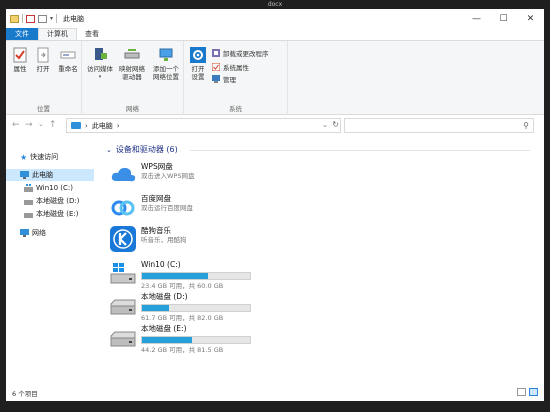  What do you see at coordinates (325, 125) in the screenshot?
I see `address-history-chevron-icon: ⌄` at bounding box center [325, 125].